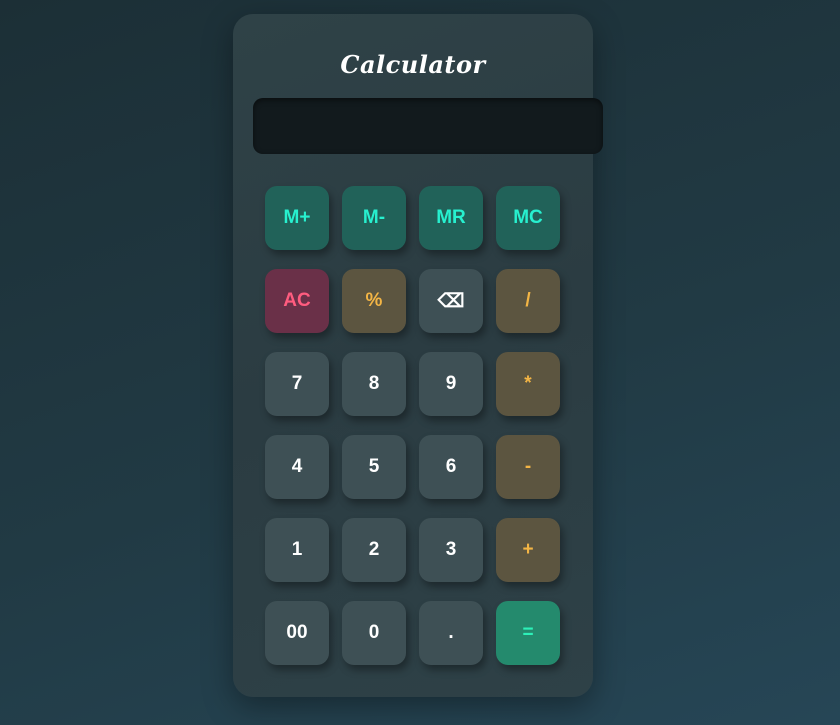  I want to click on memory-subtract-button: M-, so click(374, 218).